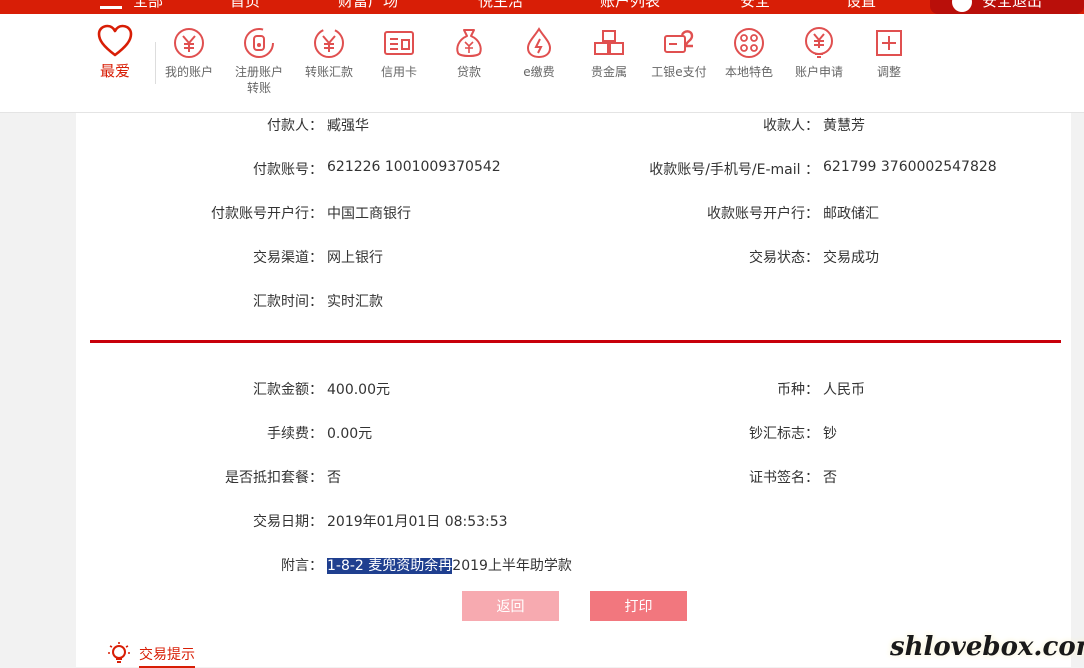 Image resolution: width=1084 pixels, height=668 pixels. Describe the element at coordinates (390, 566) in the screenshot. I see `memo-selected-text: 1-8-2 麦兜资助余冉` at that location.